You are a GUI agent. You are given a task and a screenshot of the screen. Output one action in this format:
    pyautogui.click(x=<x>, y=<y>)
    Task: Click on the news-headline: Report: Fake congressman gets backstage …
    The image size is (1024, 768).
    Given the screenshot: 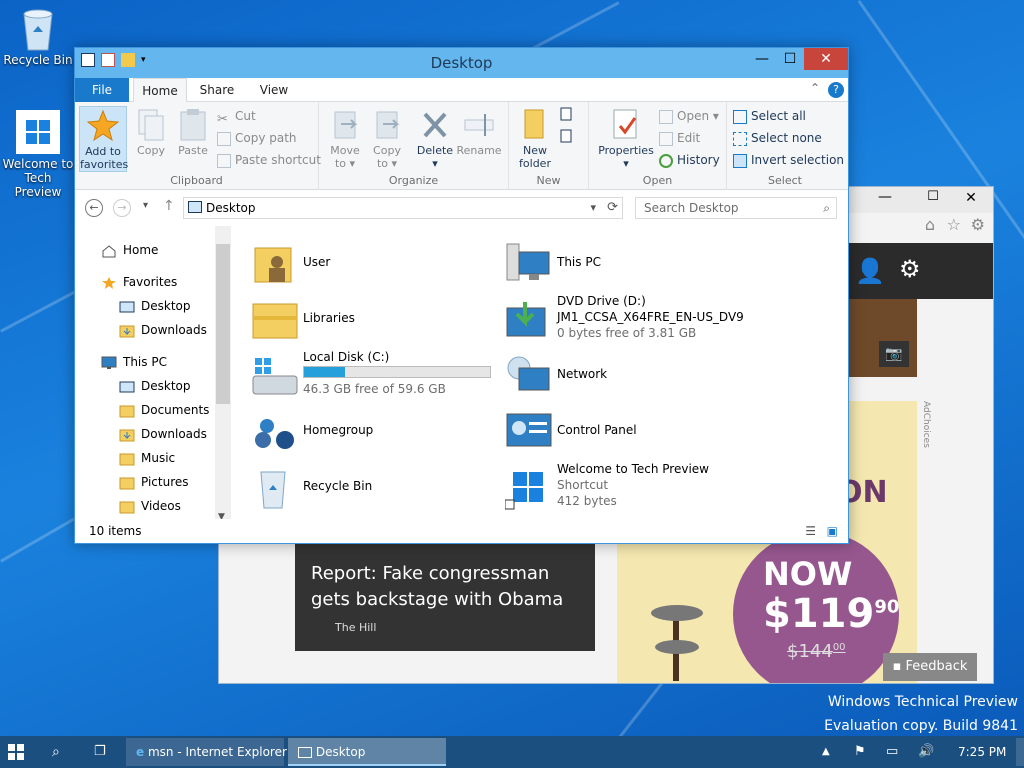 What is the action you would take?
    pyautogui.click(x=446, y=587)
    